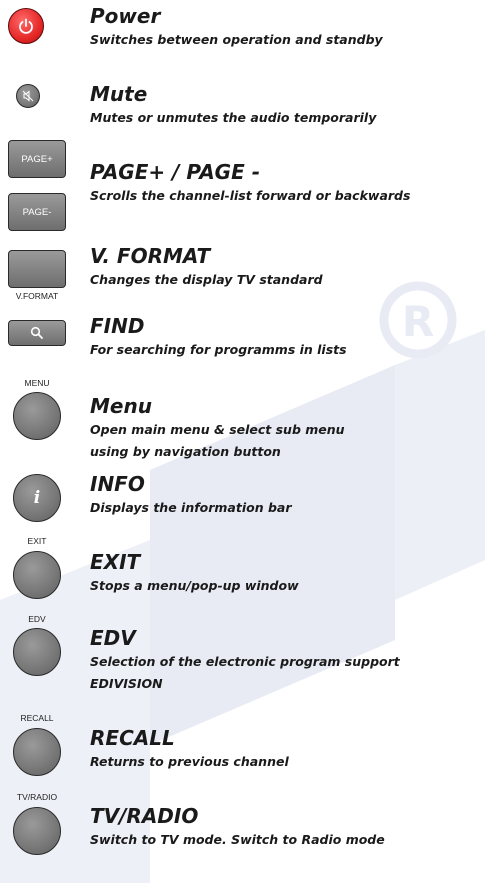 The width and height of the screenshot is (485, 883). What do you see at coordinates (37, 752) in the screenshot?
I see `recall-button` at bounding box center [37, 752].